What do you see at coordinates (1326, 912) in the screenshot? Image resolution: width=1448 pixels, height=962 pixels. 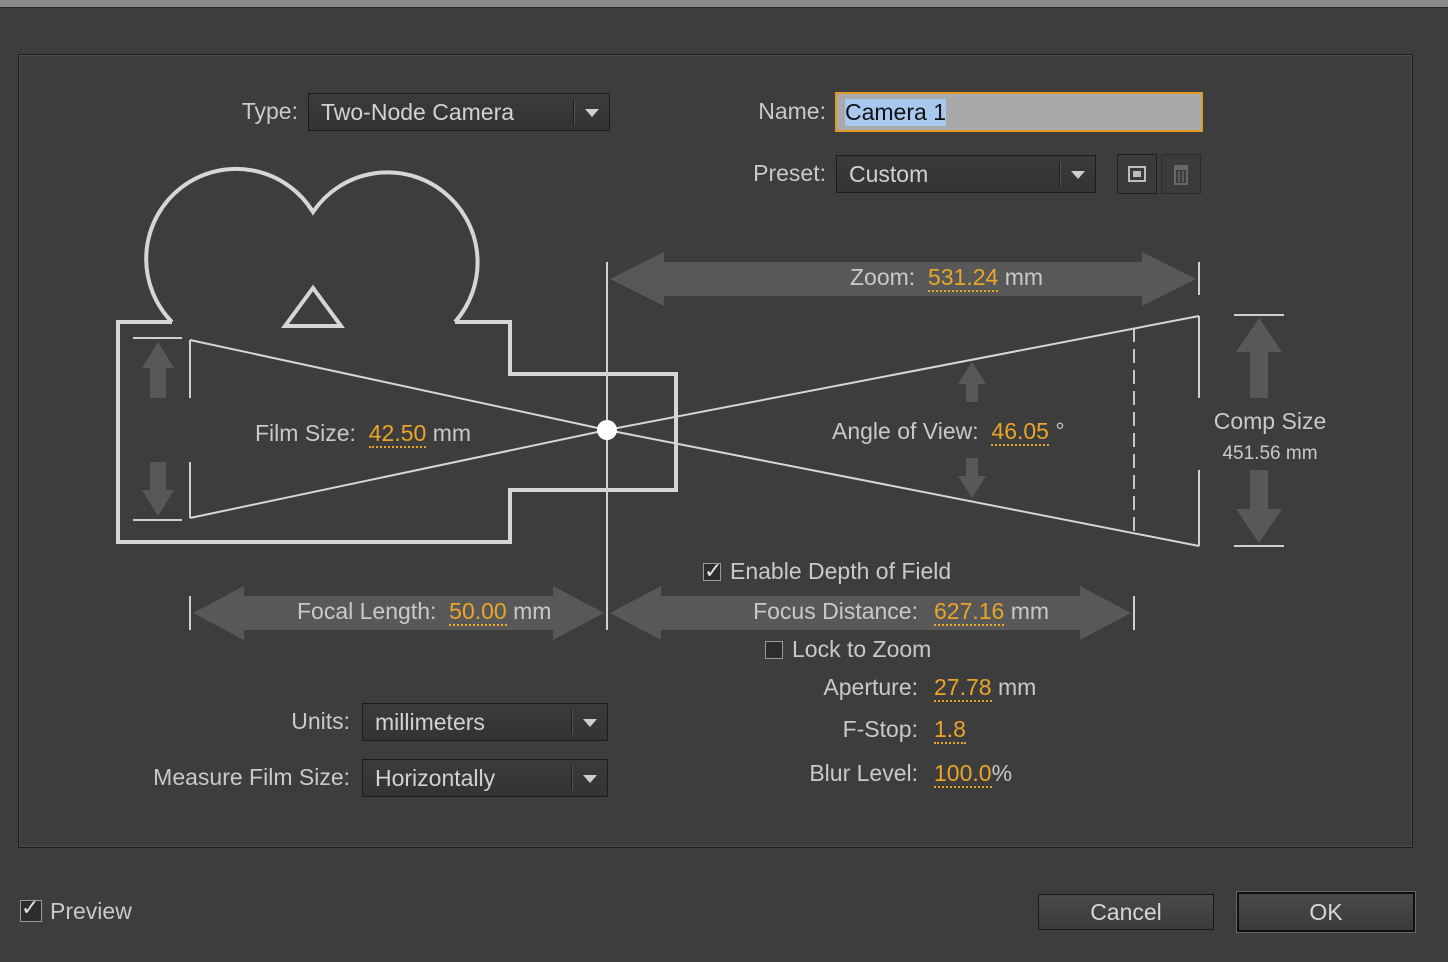 I see `ok-button: OK` at bounding box center [1326, 912].